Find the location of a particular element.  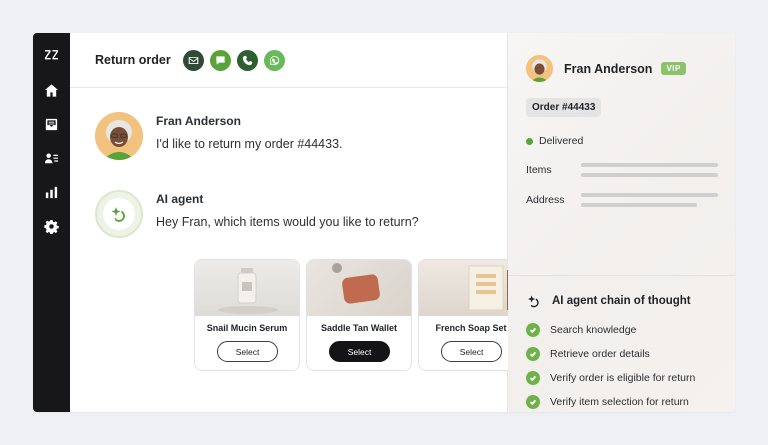

agent-name: AI agent is located at coordinates (180, 199).